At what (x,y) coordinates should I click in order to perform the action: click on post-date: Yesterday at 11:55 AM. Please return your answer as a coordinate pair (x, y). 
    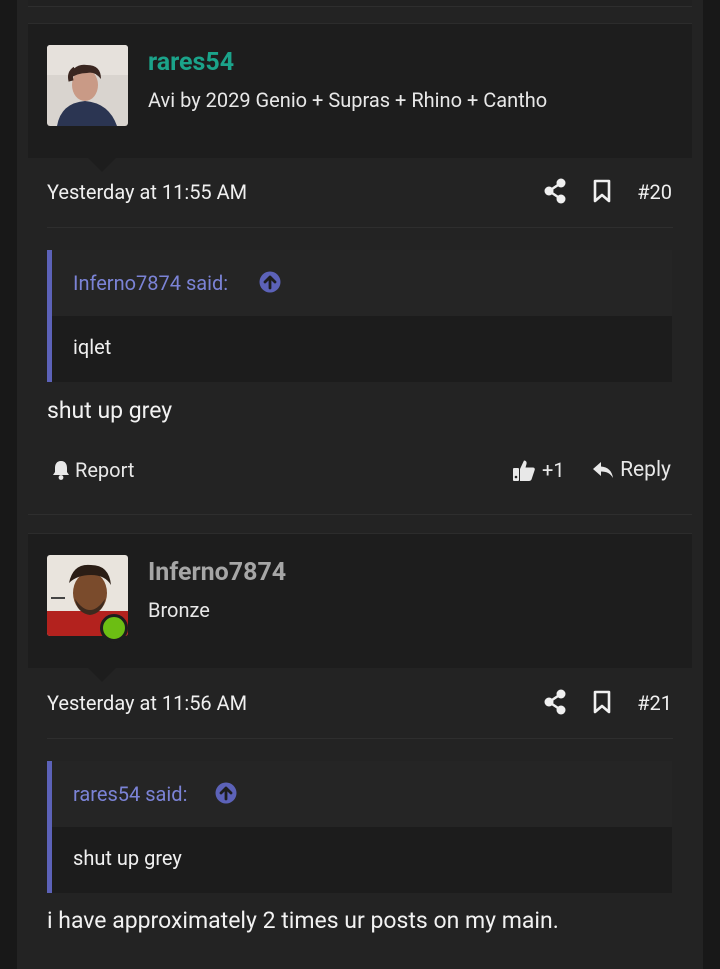
    Looking at the image, I should click on (147, 192).